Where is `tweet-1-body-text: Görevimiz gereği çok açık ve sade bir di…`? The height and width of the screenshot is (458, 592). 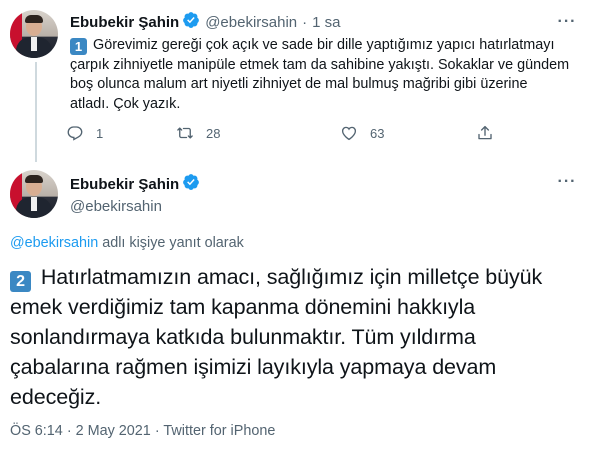 tweet-1-body-text: Görevimiz gereği çok açık ve sade bir di… is located at coordinates (320, 74).